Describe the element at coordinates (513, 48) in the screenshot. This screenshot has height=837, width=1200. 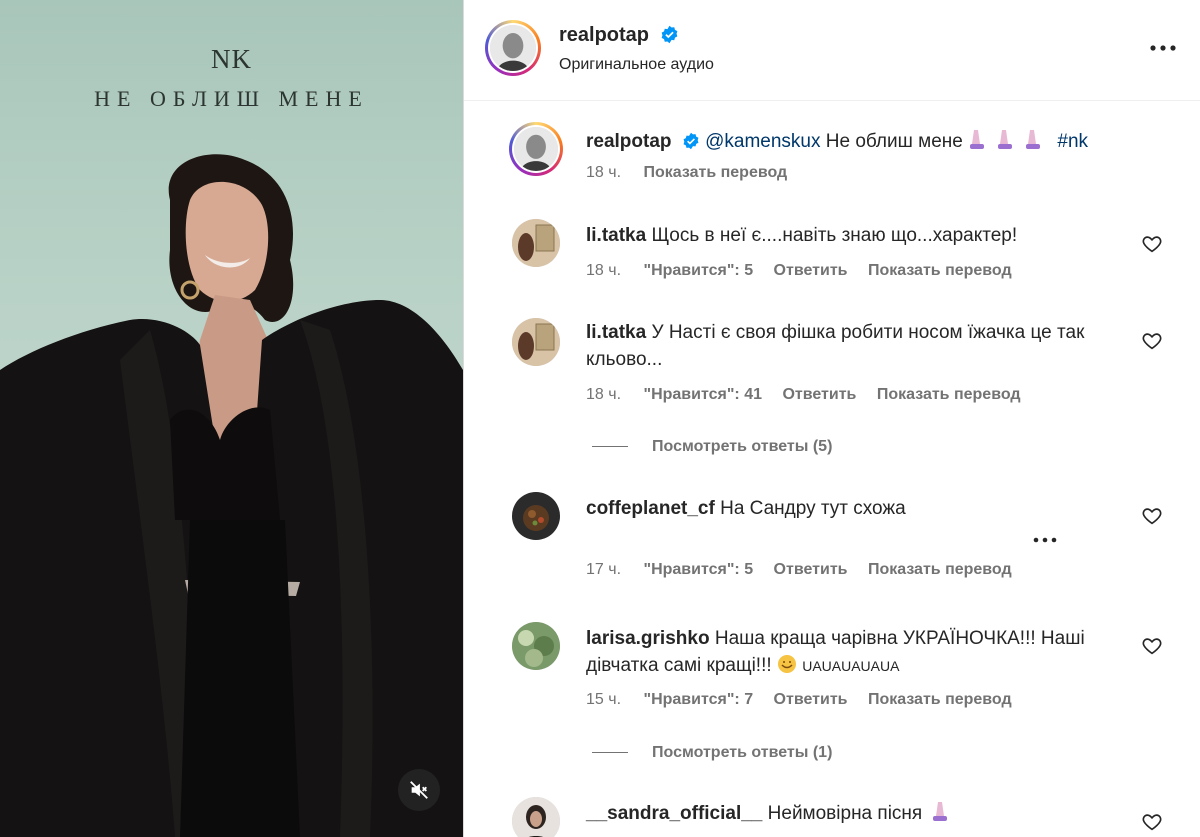
I see `author-avatar` at that location.